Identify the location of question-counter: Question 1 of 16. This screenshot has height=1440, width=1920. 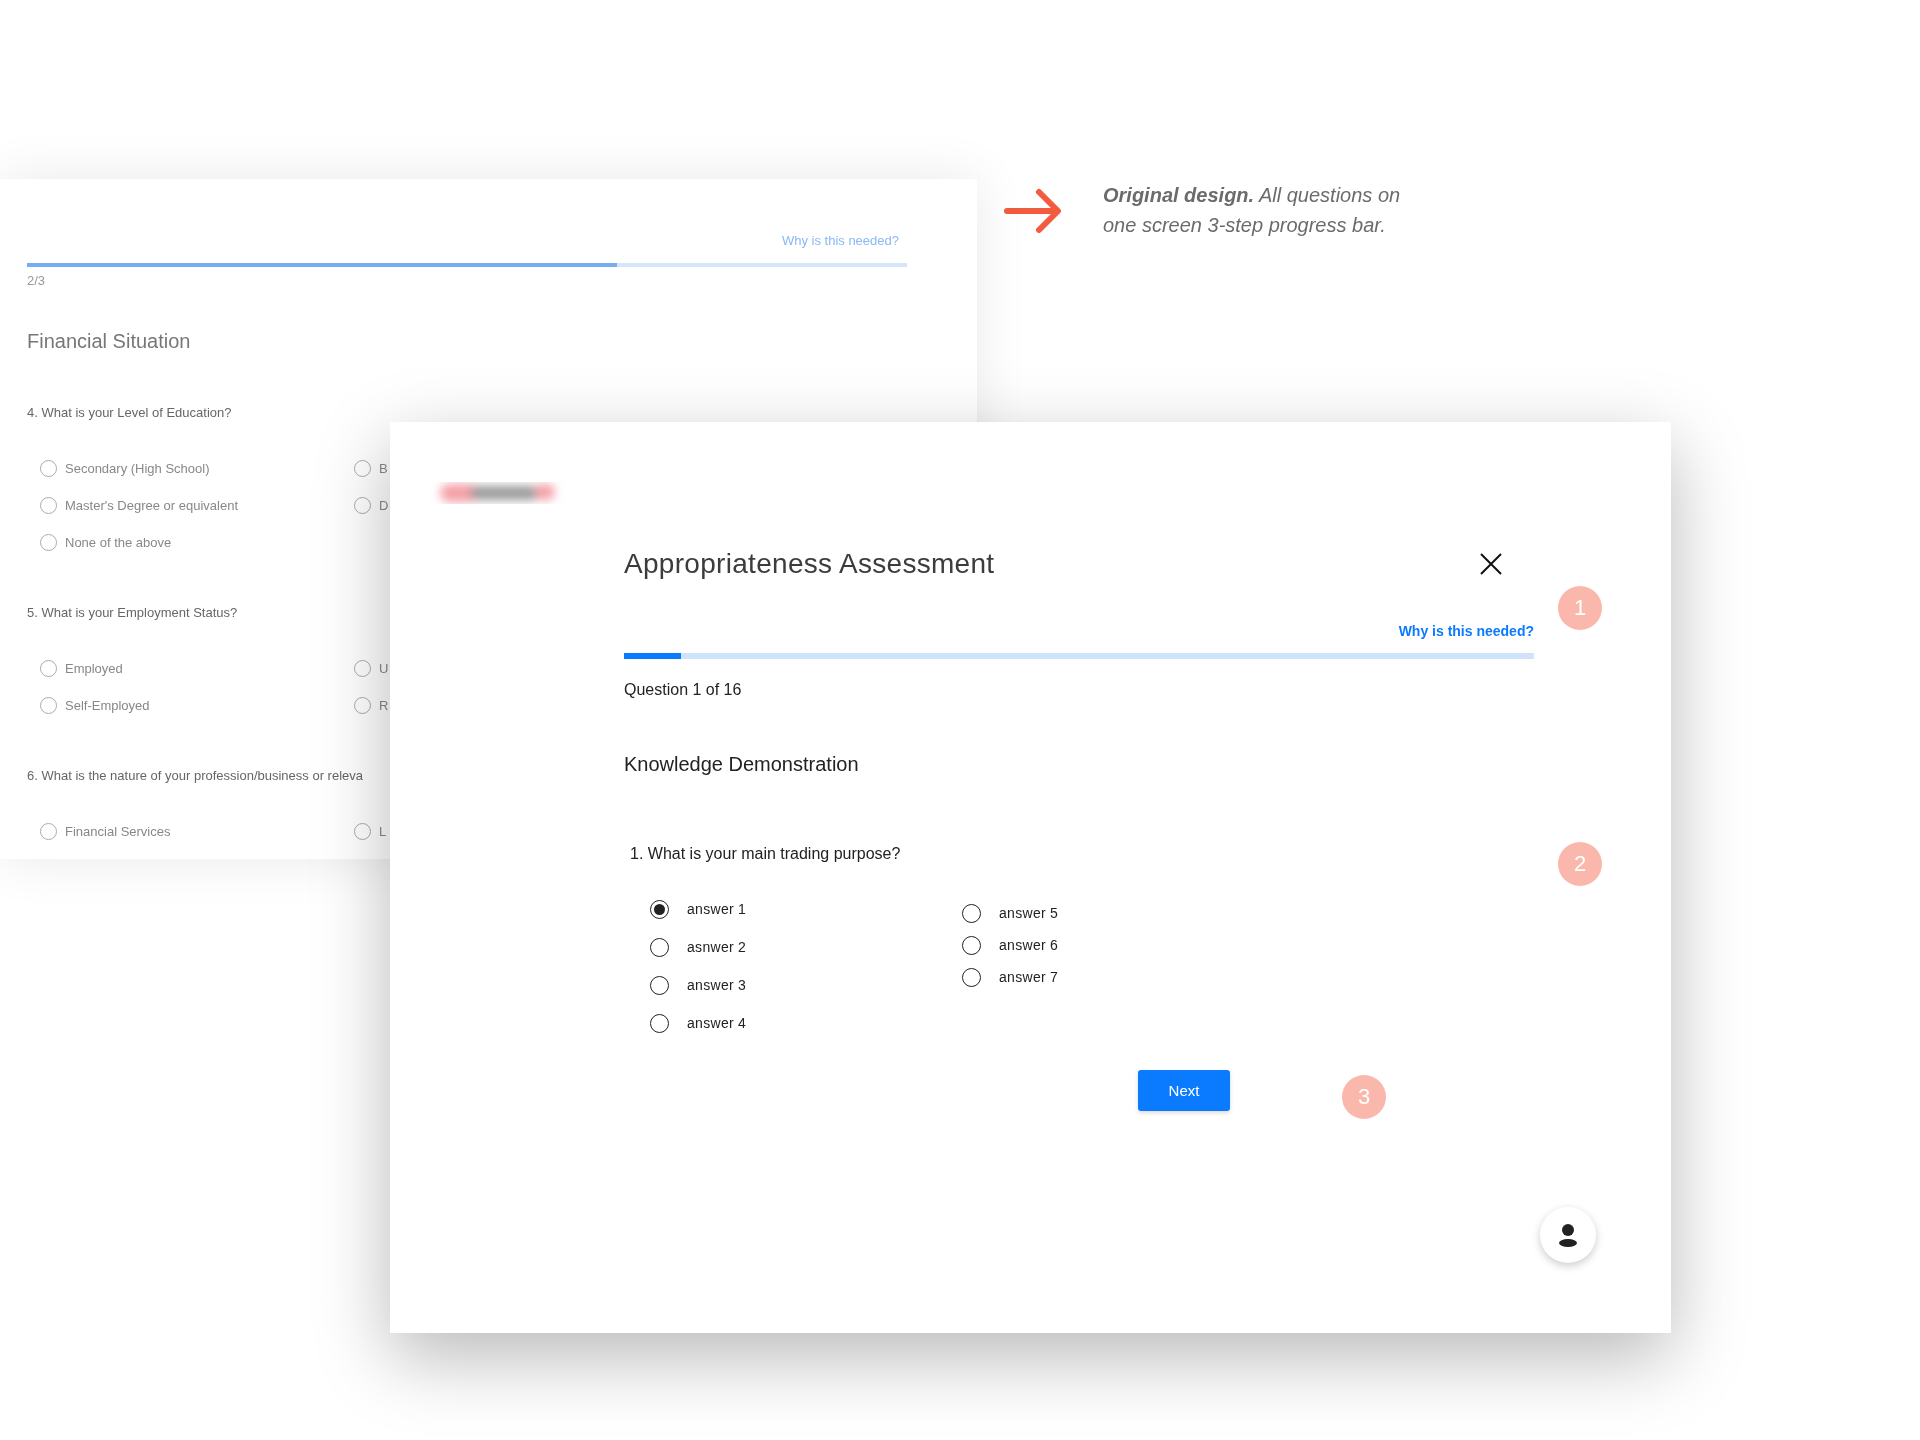
(683, 690).